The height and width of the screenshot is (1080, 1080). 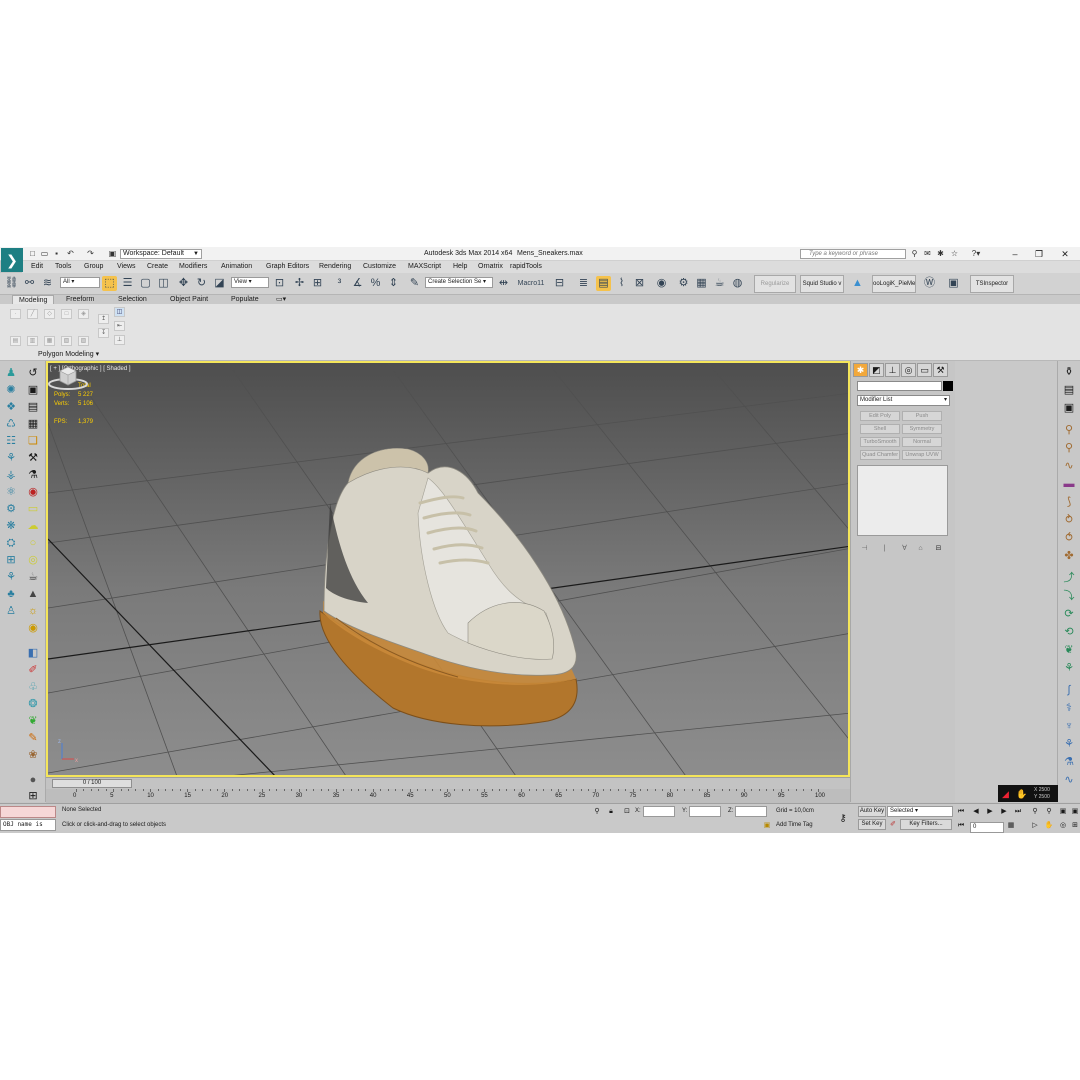 What do you see at coordinates (503, 283) in the screenshot?
I see `mirror-icon: ⇹` at bounding box center [503, 283].